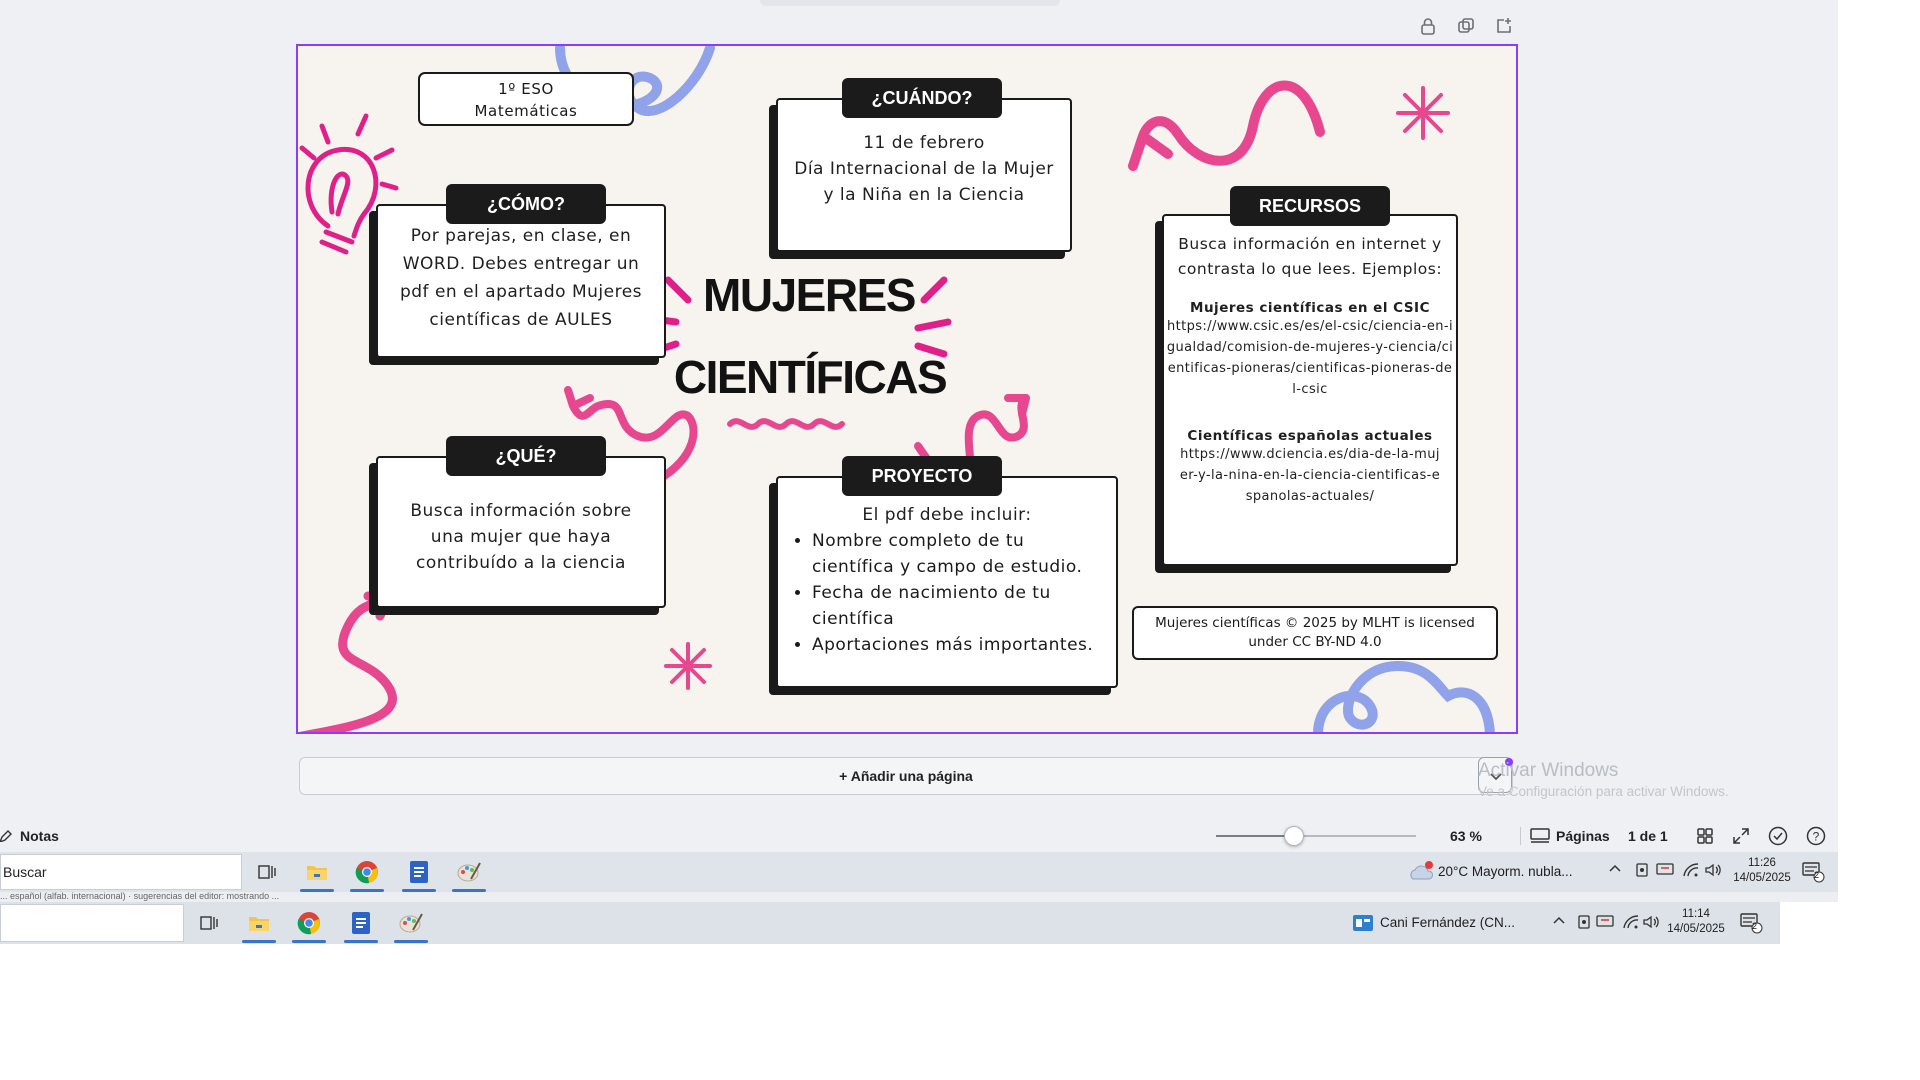 This screenshot has height=1080, width=1920. Describe the element at coordinates (419, 872) in the screenshot. I see `word-app-icon` at that location.